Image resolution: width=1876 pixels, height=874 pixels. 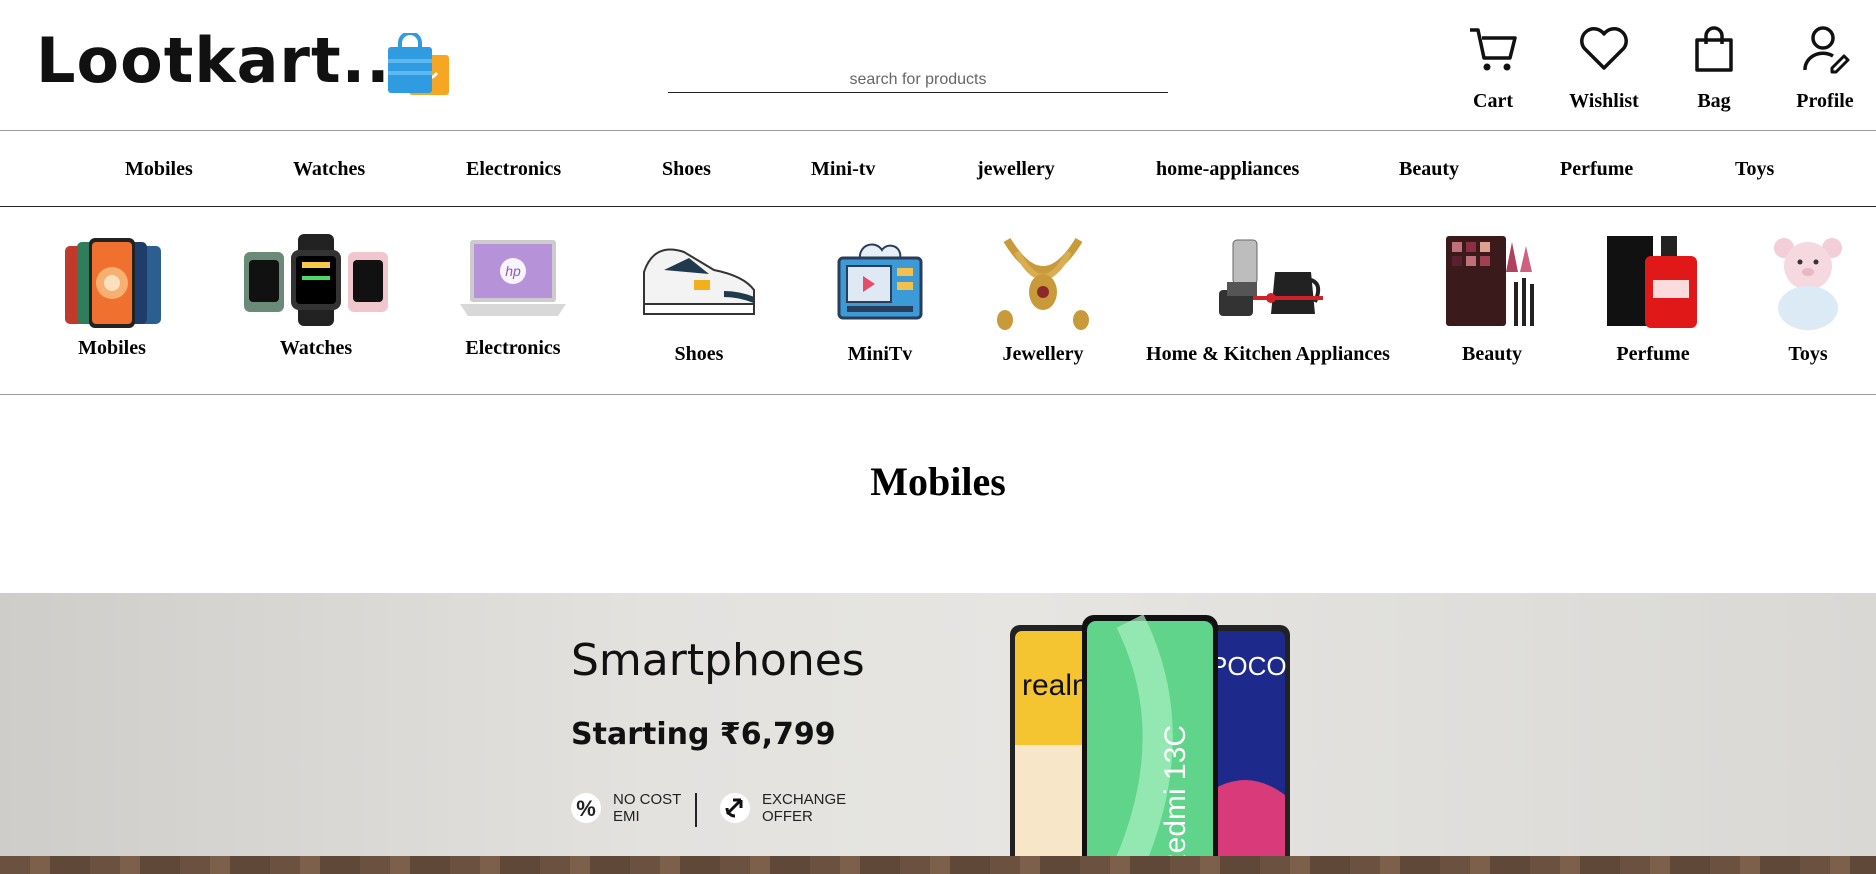 I want to click on banner-starting-price: Starting ₹6,799, so click(x=703, y=734).